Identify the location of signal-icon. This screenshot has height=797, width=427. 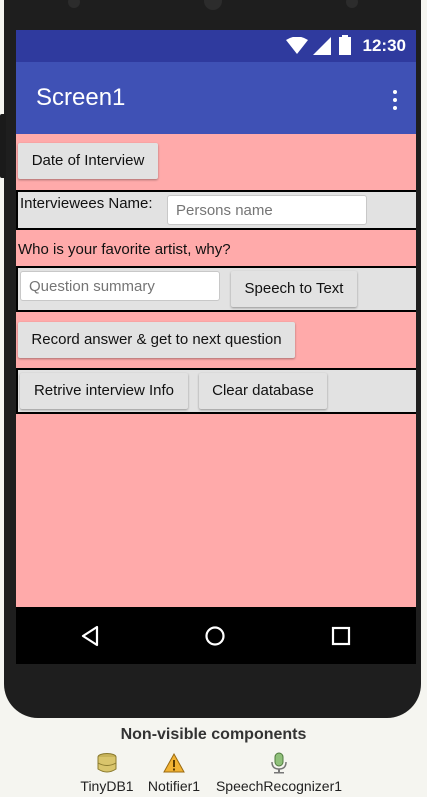
(322, 46).